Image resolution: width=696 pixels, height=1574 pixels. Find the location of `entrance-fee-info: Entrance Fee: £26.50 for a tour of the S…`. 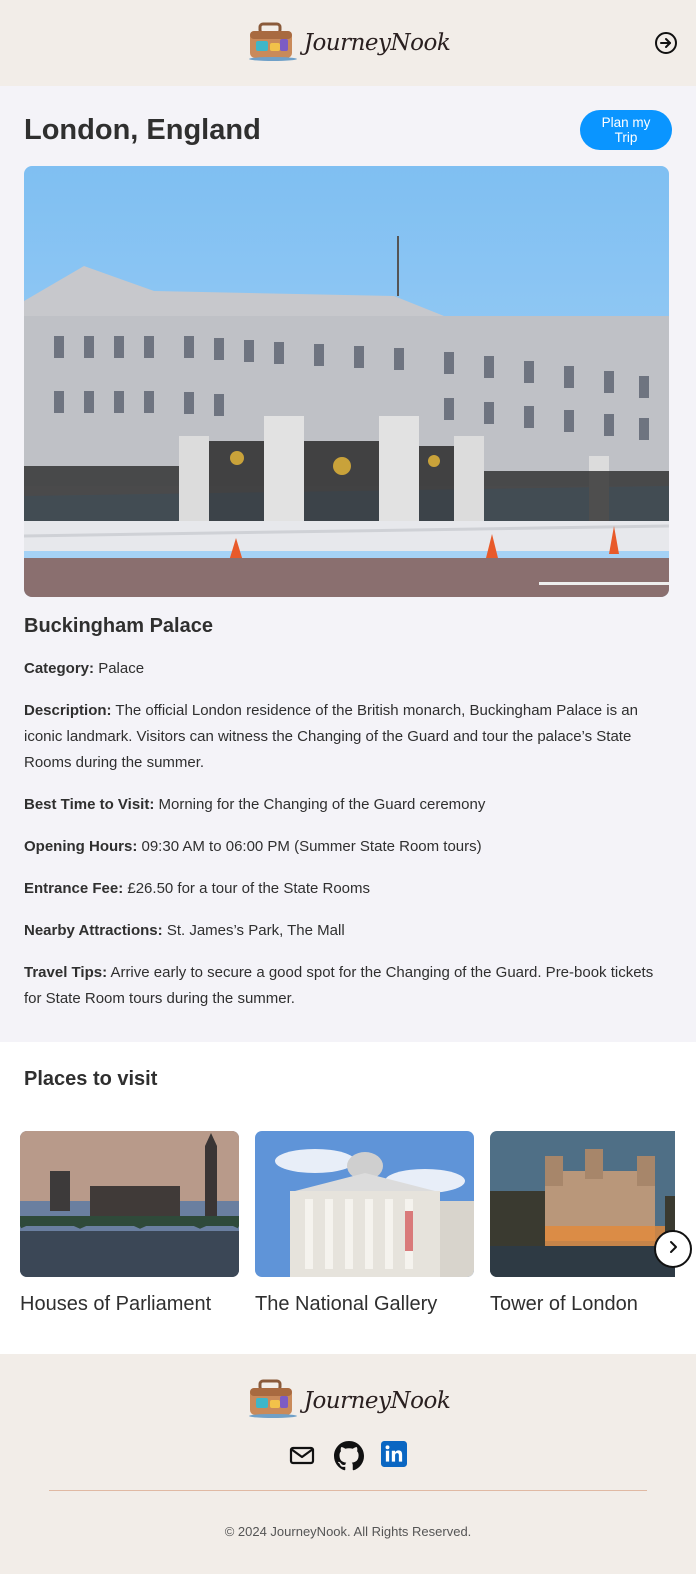

entrance-fee-info: Entrance Fee: £26.50 for a tour of the S… is located at coordinates (197, 888).